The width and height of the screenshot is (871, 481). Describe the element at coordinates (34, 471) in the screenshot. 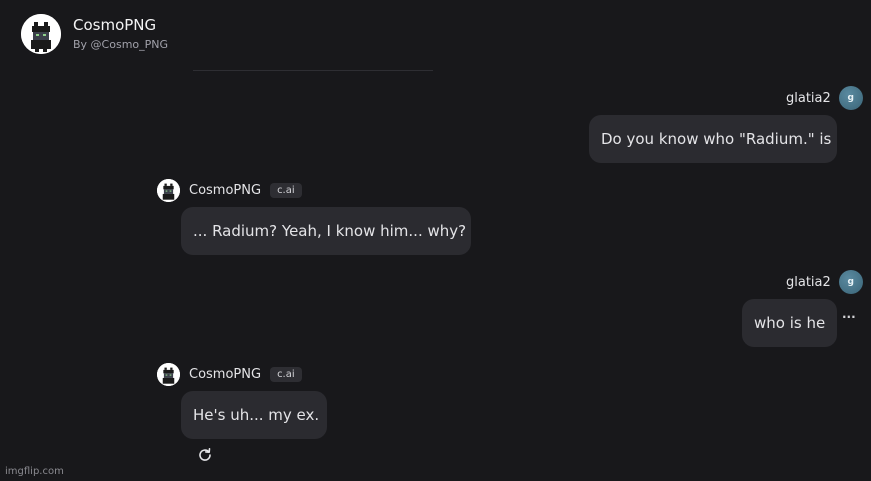

I see `watermark: imgflip.com` at that location.